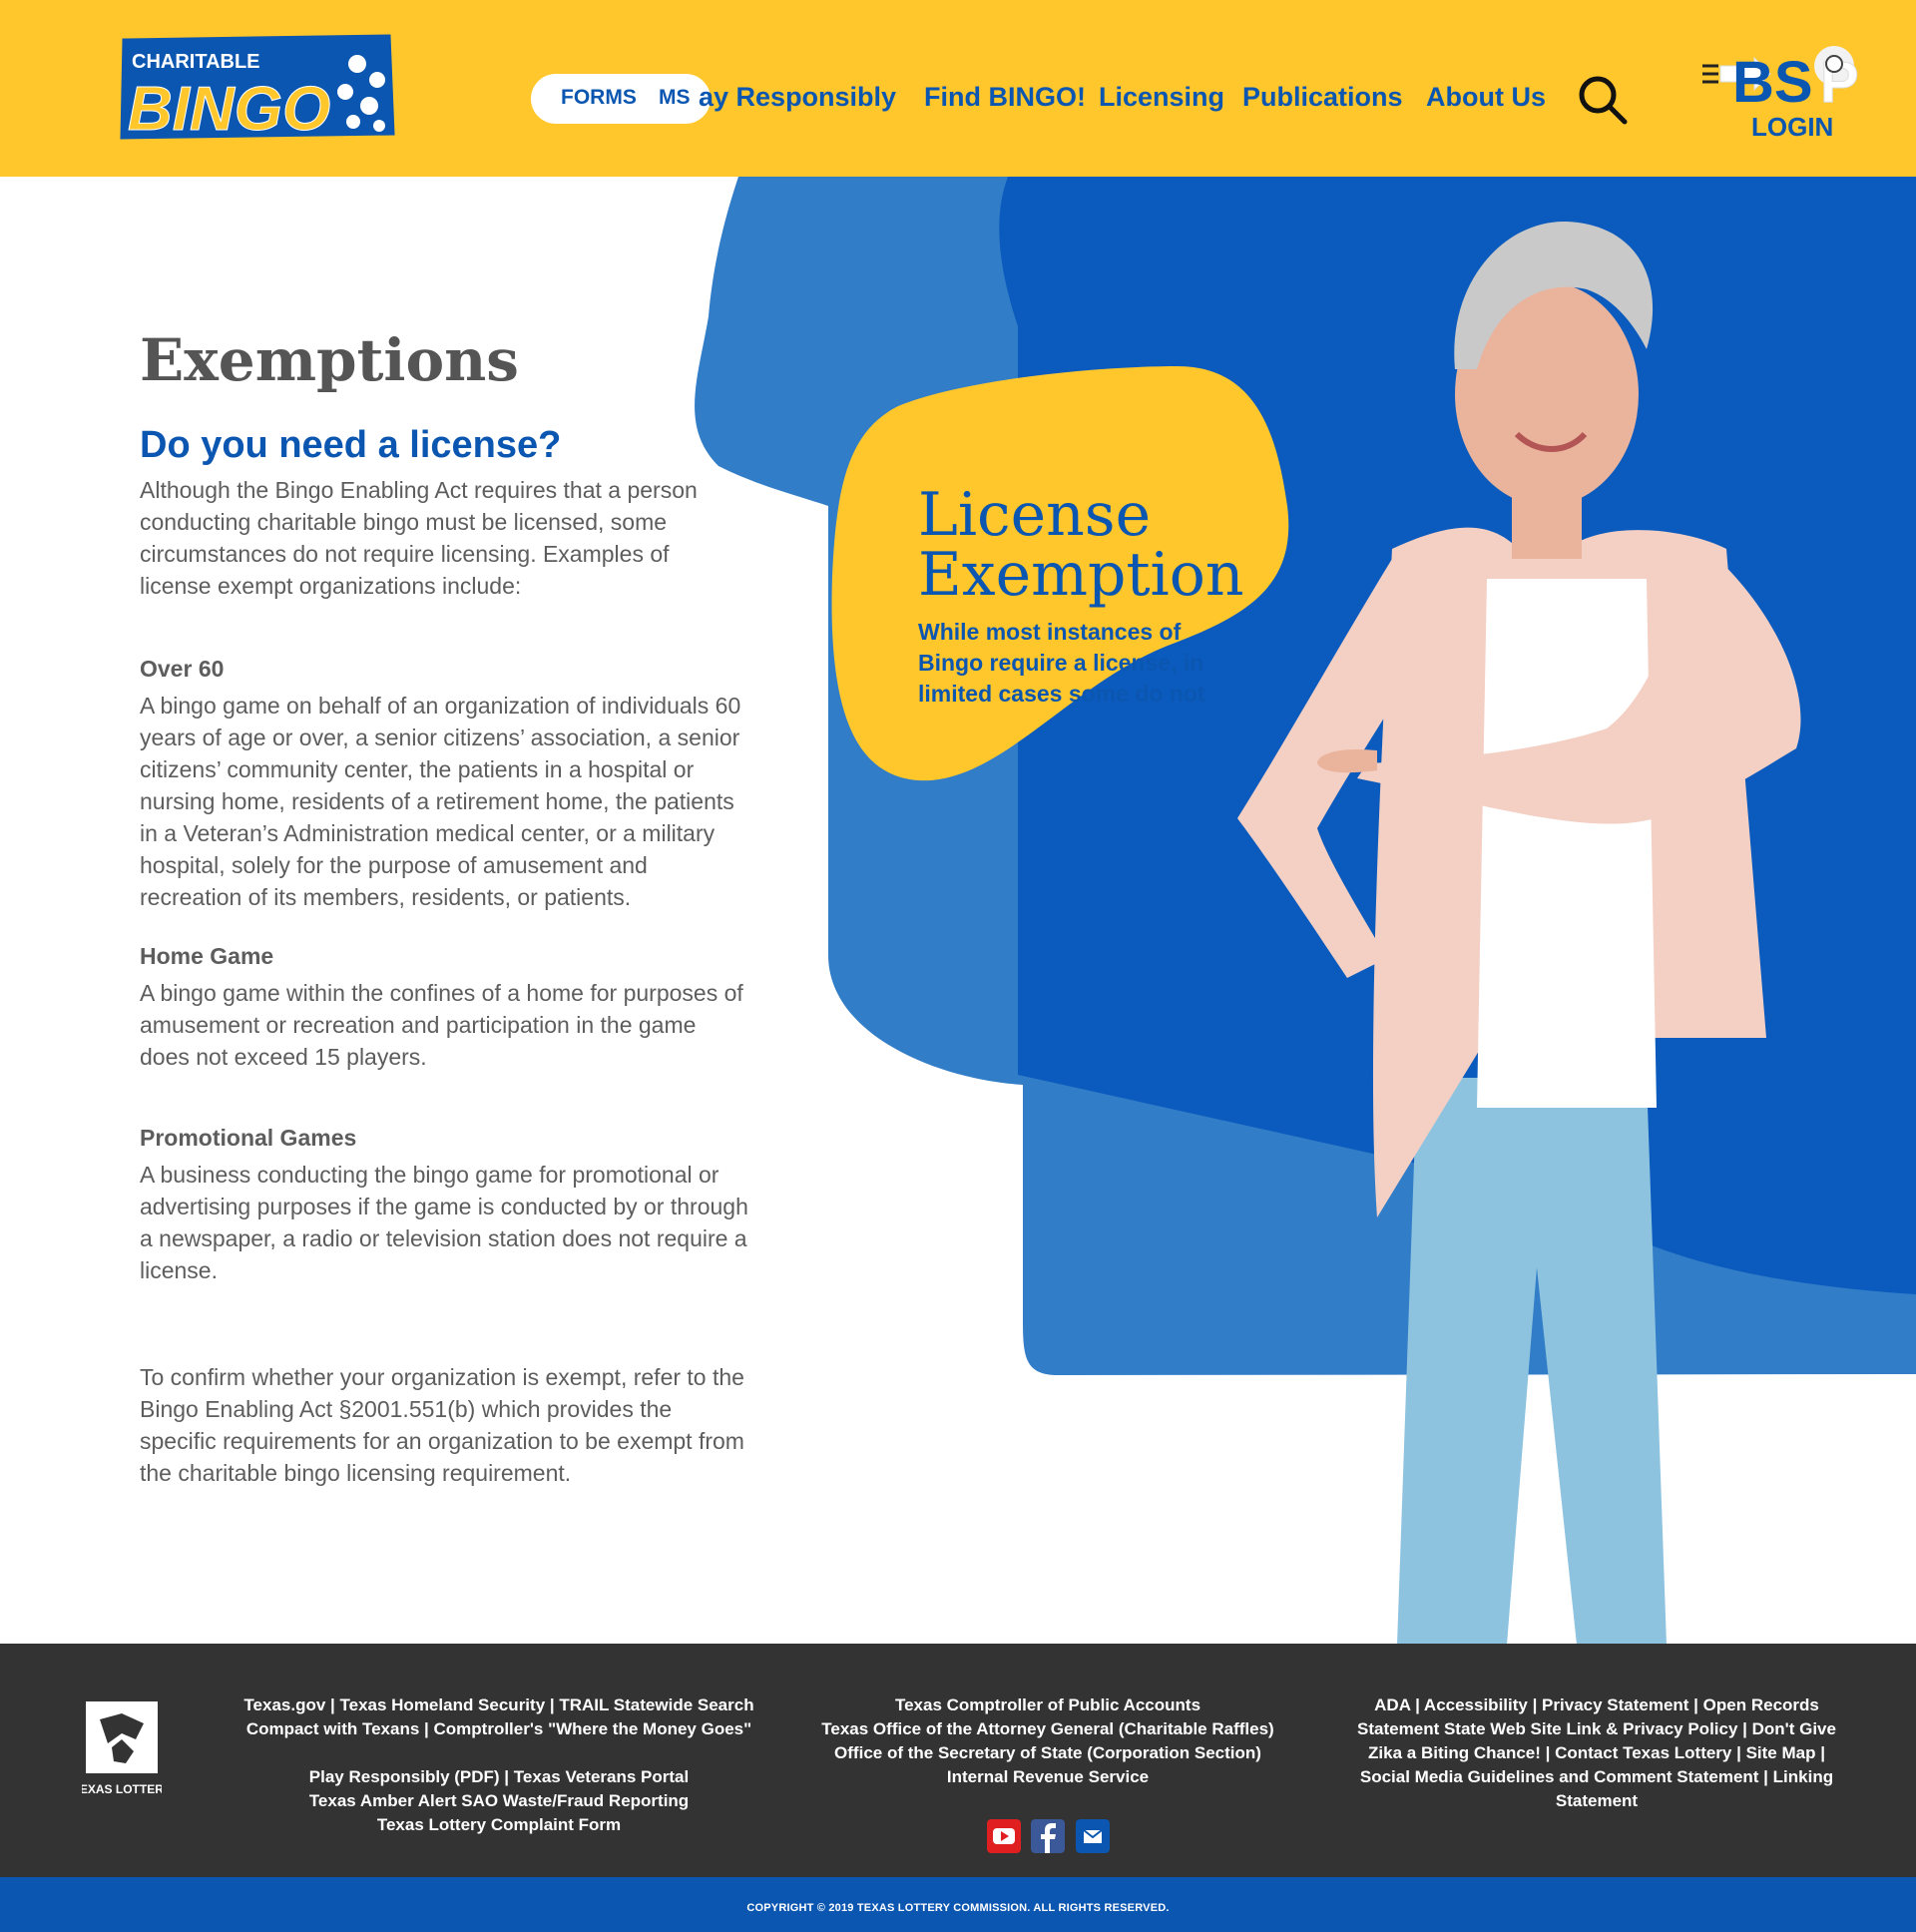 This screenshot has height=1932, width=1916. I want to click on texas-lottery-logo: TEXAS LOTTERY, so click(122, 1752).